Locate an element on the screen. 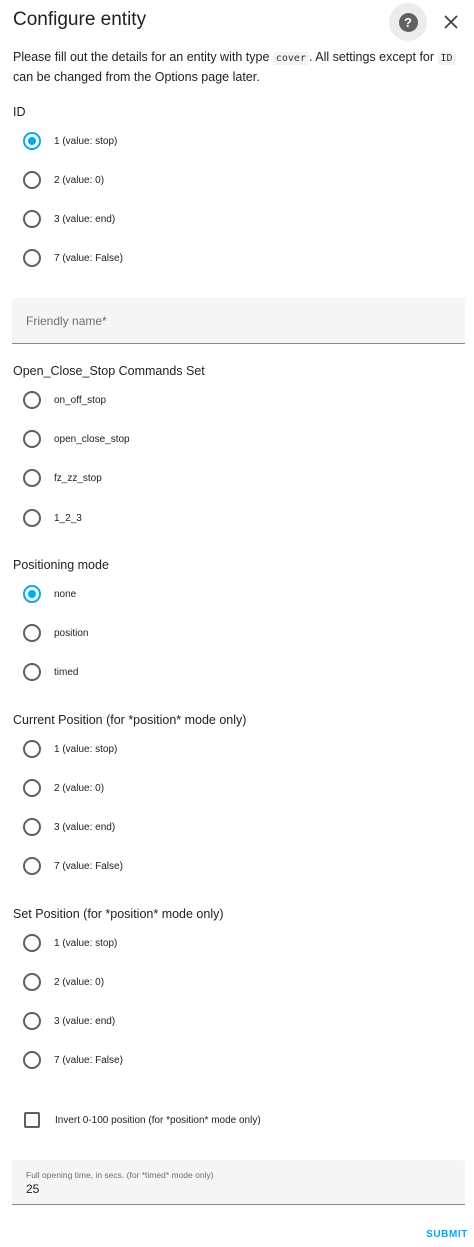 Image resolution: width=474 pixels, height=1247 pixels. set-position-option-3: 3 (value: end) is located at coordinates (69, 1021).